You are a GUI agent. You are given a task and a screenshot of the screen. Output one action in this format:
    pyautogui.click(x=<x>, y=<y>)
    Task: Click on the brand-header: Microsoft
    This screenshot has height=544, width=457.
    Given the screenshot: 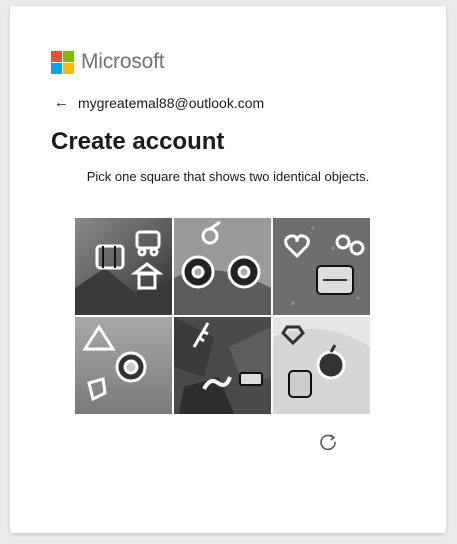 What is the action you would take?
    pyautogui.click(x=108, y=62)
    